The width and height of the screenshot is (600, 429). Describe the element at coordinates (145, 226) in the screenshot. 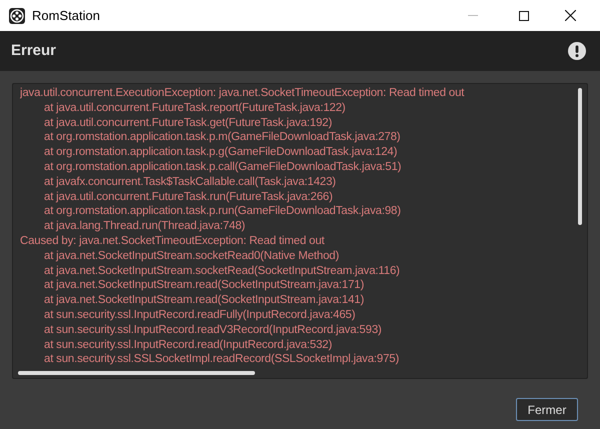

I see `stack-trace-line: at java.lang.Thread.run(Thread.java:748)` at that location.